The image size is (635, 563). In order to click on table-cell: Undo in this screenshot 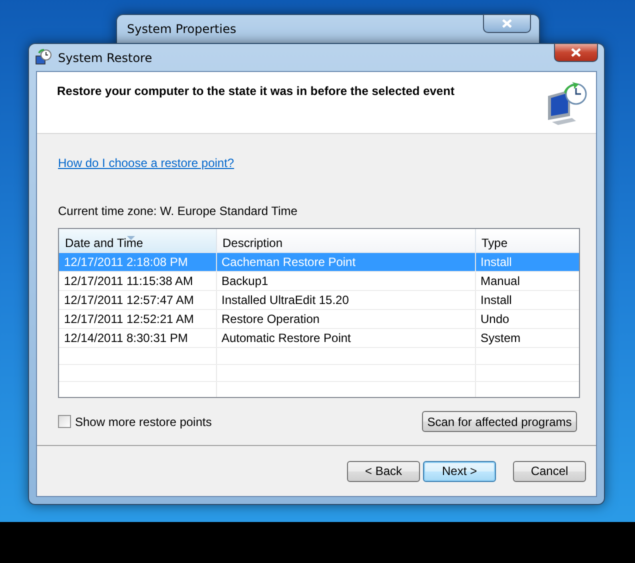, I will do `click(527, 319)`.